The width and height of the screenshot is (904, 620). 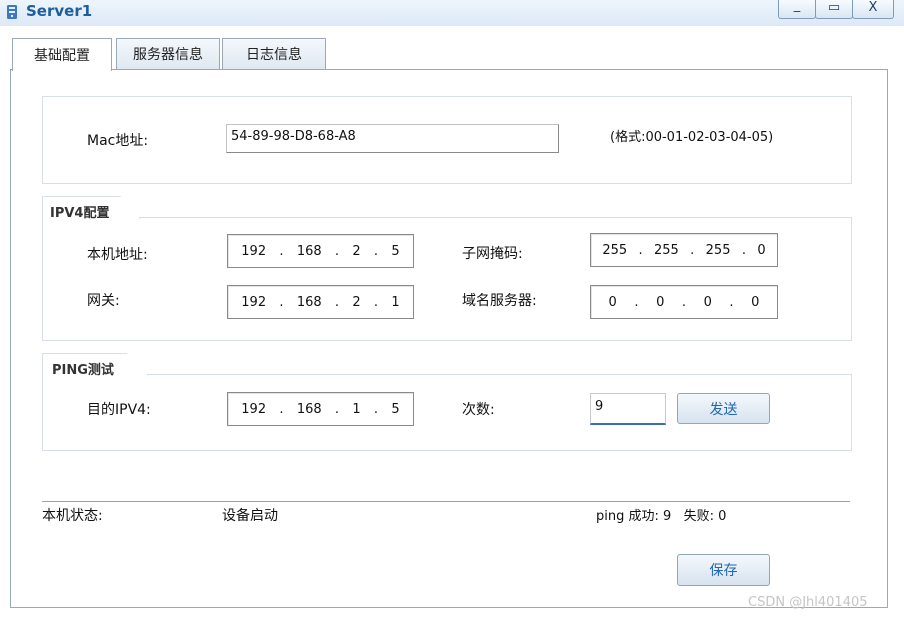 What do you see at coordinates (83, 370) in the screenshot?
I see `ping-group-title: PING测试` at bounding box center [83, 370].